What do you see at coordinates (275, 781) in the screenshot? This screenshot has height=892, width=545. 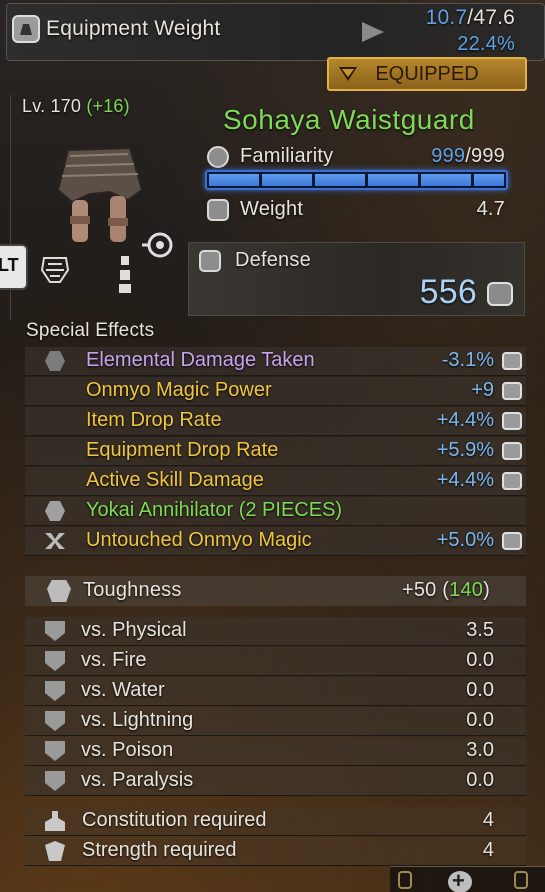 I see `resistance-row: vs. Paralysis 0.0` at bounding box center [275, 781].